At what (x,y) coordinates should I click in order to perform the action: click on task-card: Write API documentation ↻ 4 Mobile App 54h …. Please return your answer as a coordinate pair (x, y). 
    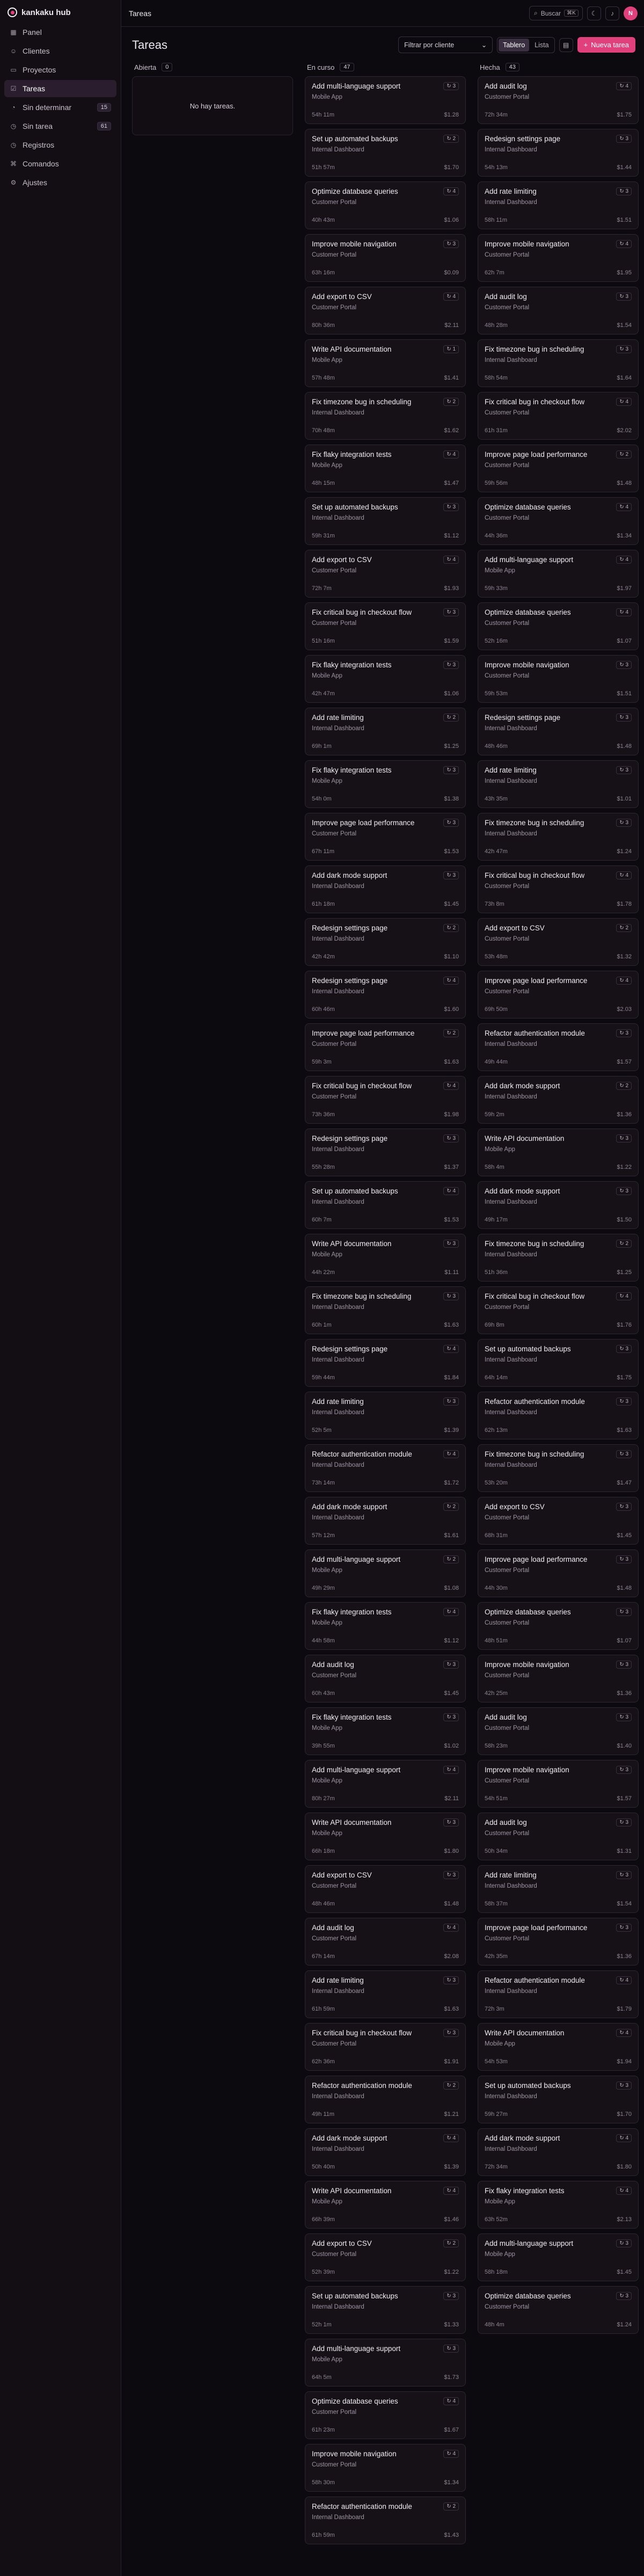
    Looking at the image, I should click on (558, 2047).